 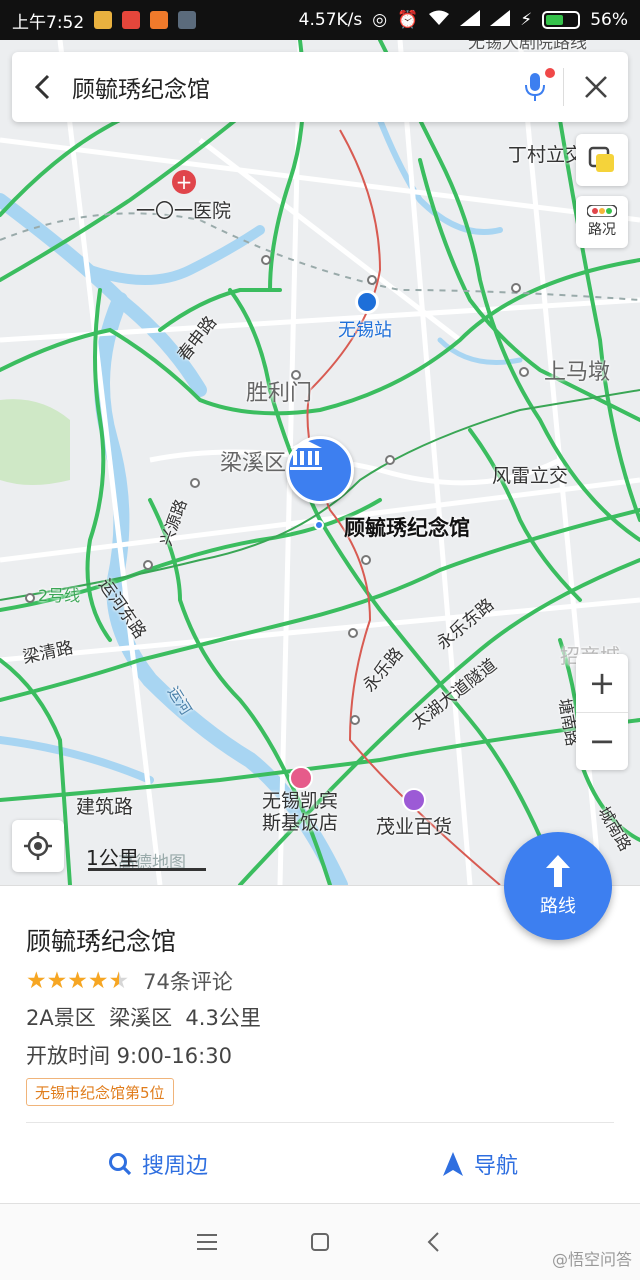 I want to click on home-icon, so click(x=319, y=1242).